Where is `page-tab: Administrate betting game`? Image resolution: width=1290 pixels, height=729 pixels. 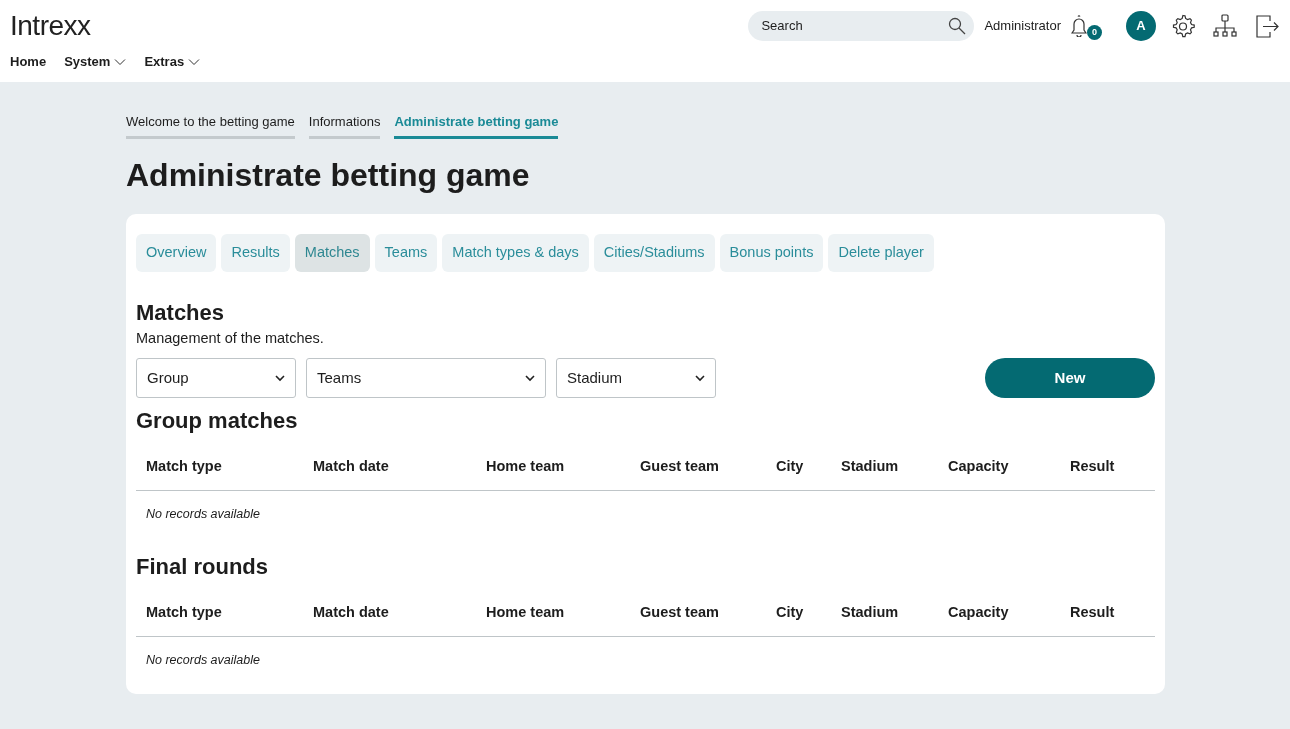
page-tab: Administrate betting game is located at coordinates (476, 125).